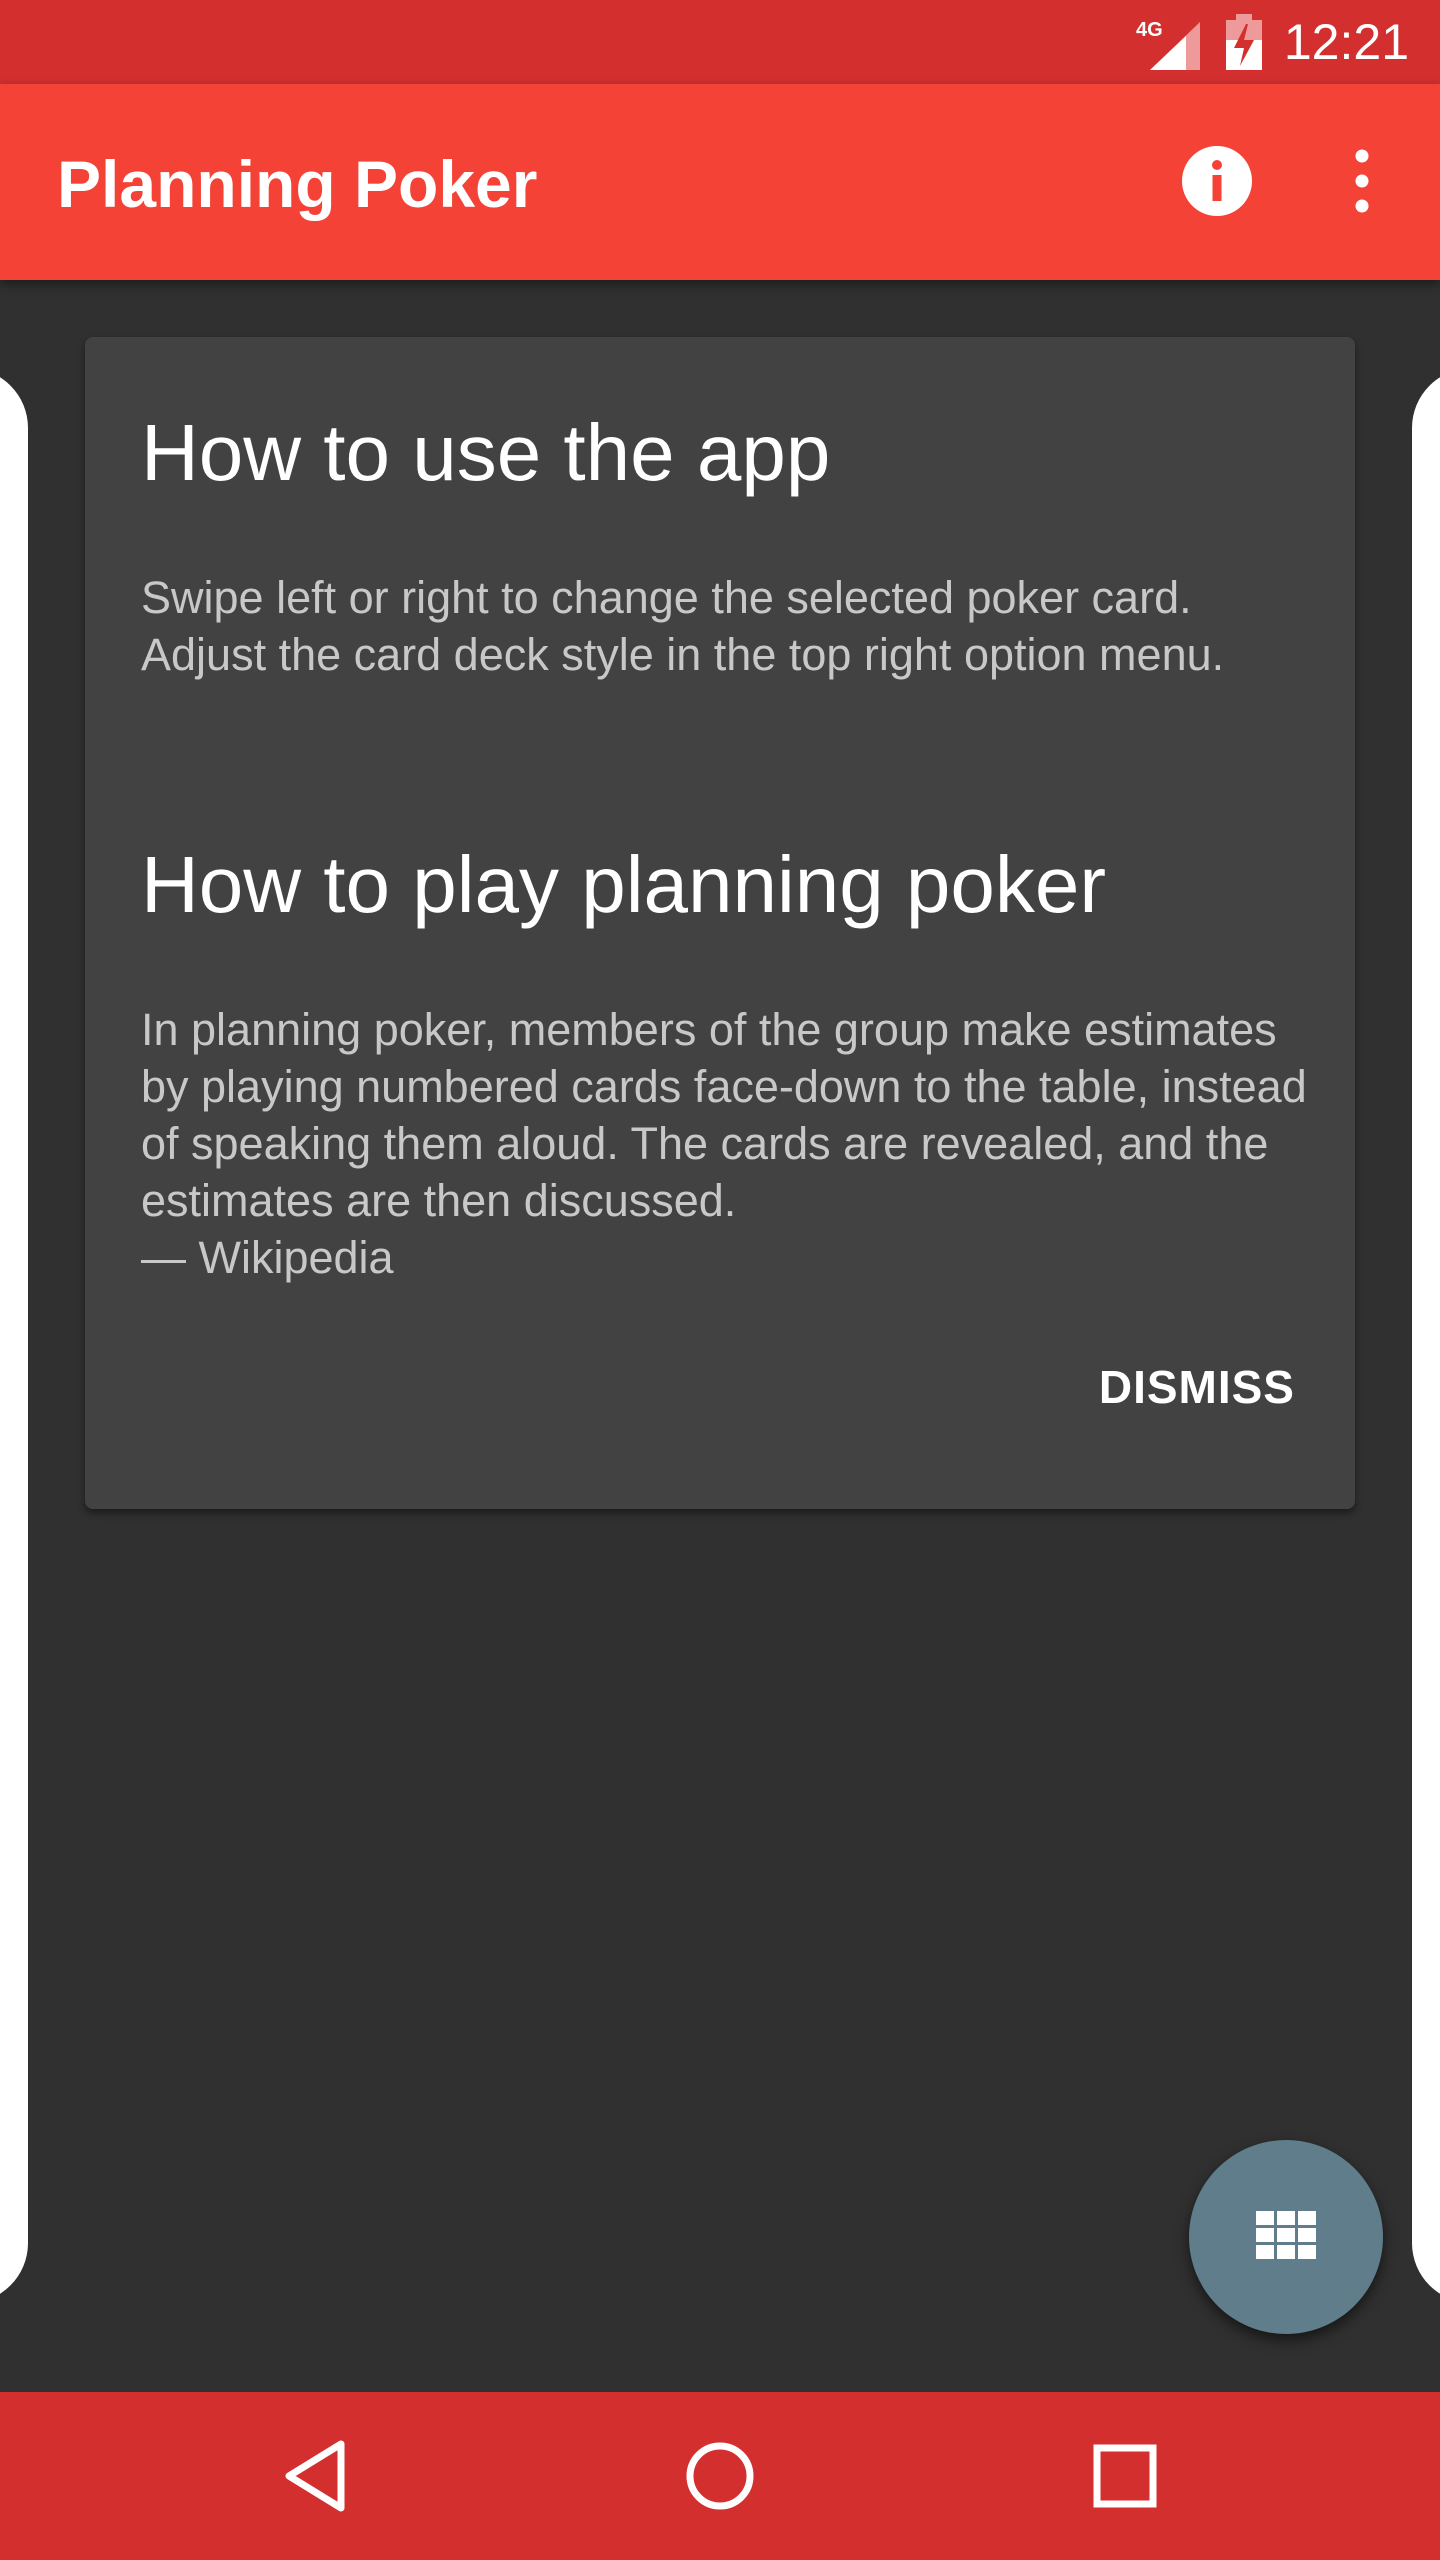 The image size is (1440, 2560). Describe the element at coordinates (1197, 1387) in the screenshot. I see `dismiss-button: DISMISS` at that location.